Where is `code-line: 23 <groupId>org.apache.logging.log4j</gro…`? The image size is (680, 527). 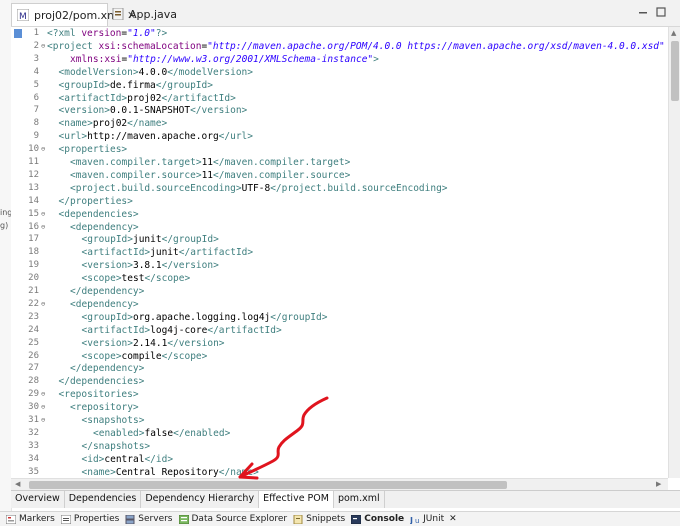
code-line: 23 <groupId>org.apache.logging.log4j</gro… is located at coordinates (339, 317).